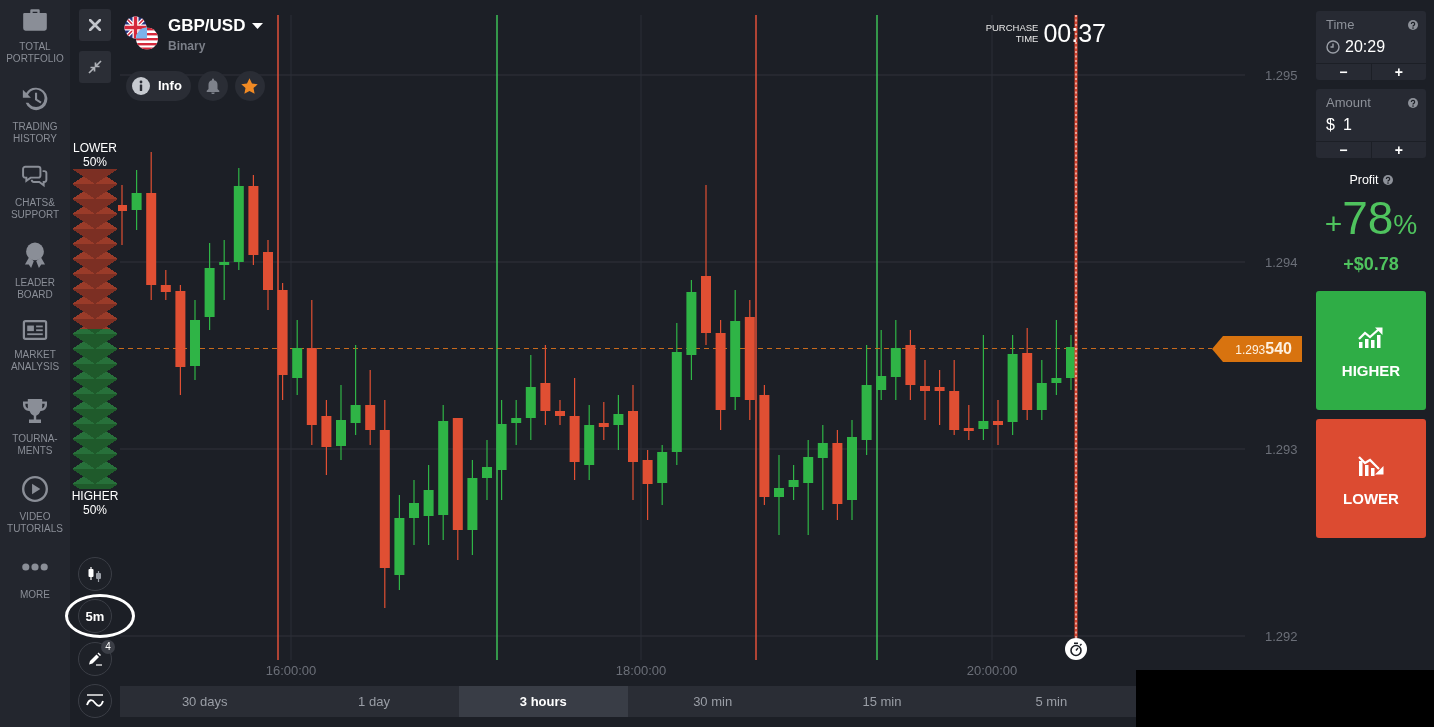 Image resolution: width=1434 pixels, height=727 pixels. Describe the element at coordinates (291, 670) in the screenshot. I see `time-axis-label: 16:00:00` at that location.